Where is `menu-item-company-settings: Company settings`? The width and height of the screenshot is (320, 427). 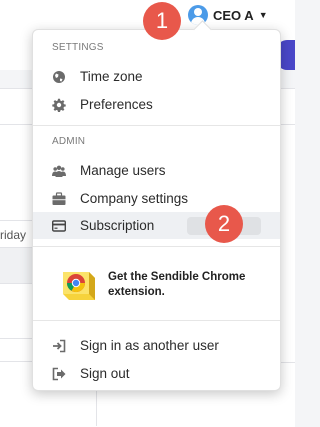
menu-item-company-settings: Company settings is located at coordinates (156, 198).